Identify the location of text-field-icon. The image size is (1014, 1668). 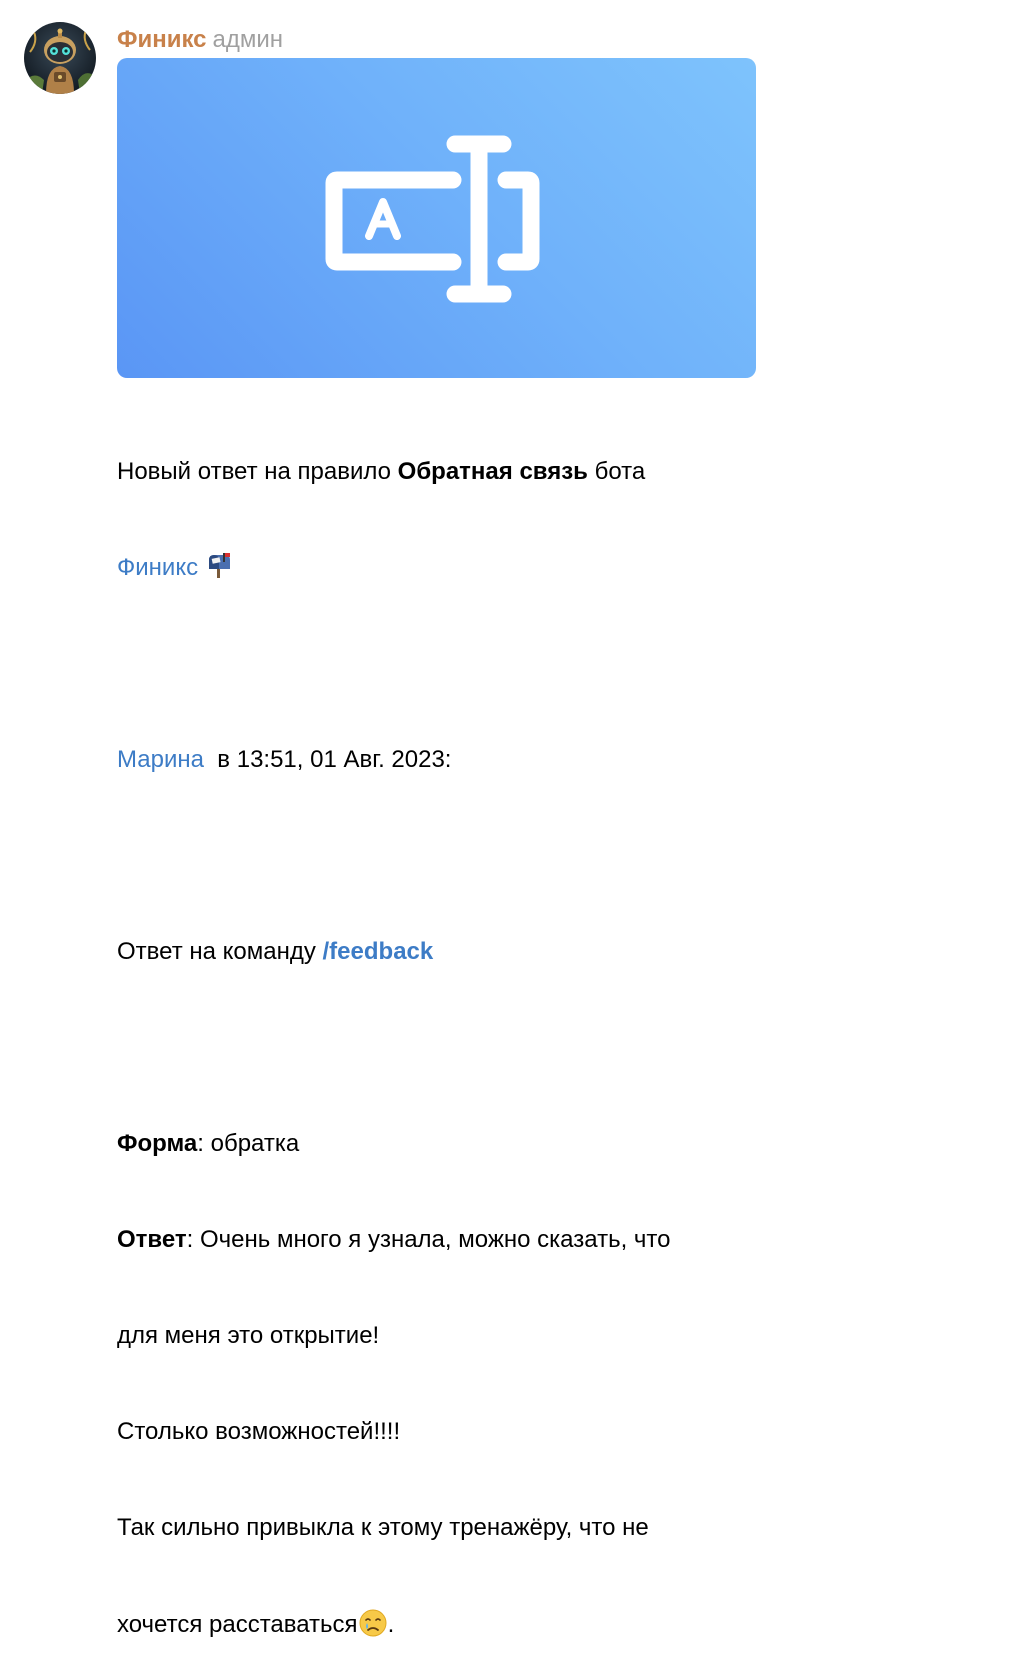
(432, 219).